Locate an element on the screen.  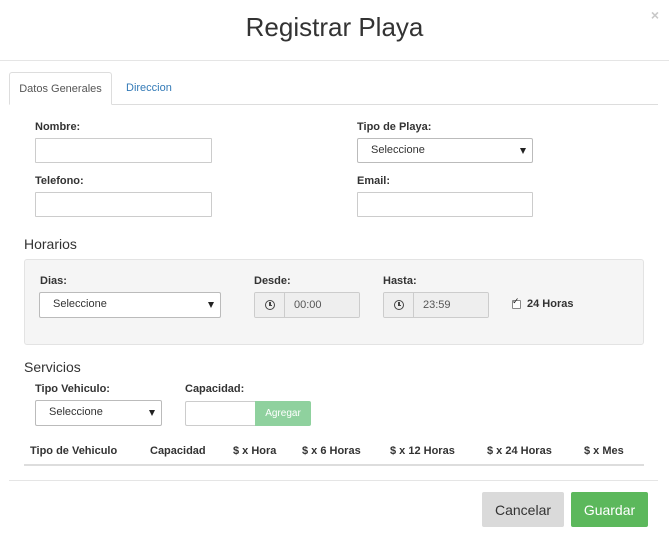
hasta-addon is located at coordinates (399, 305).